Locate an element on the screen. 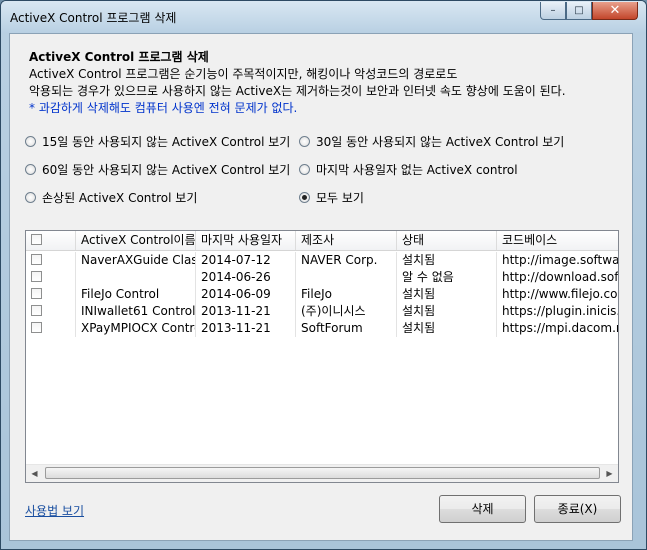 This screenshot has height=550, width=647. cell-name: XPayMPIOCX Control is located at coordinates (136, 328).